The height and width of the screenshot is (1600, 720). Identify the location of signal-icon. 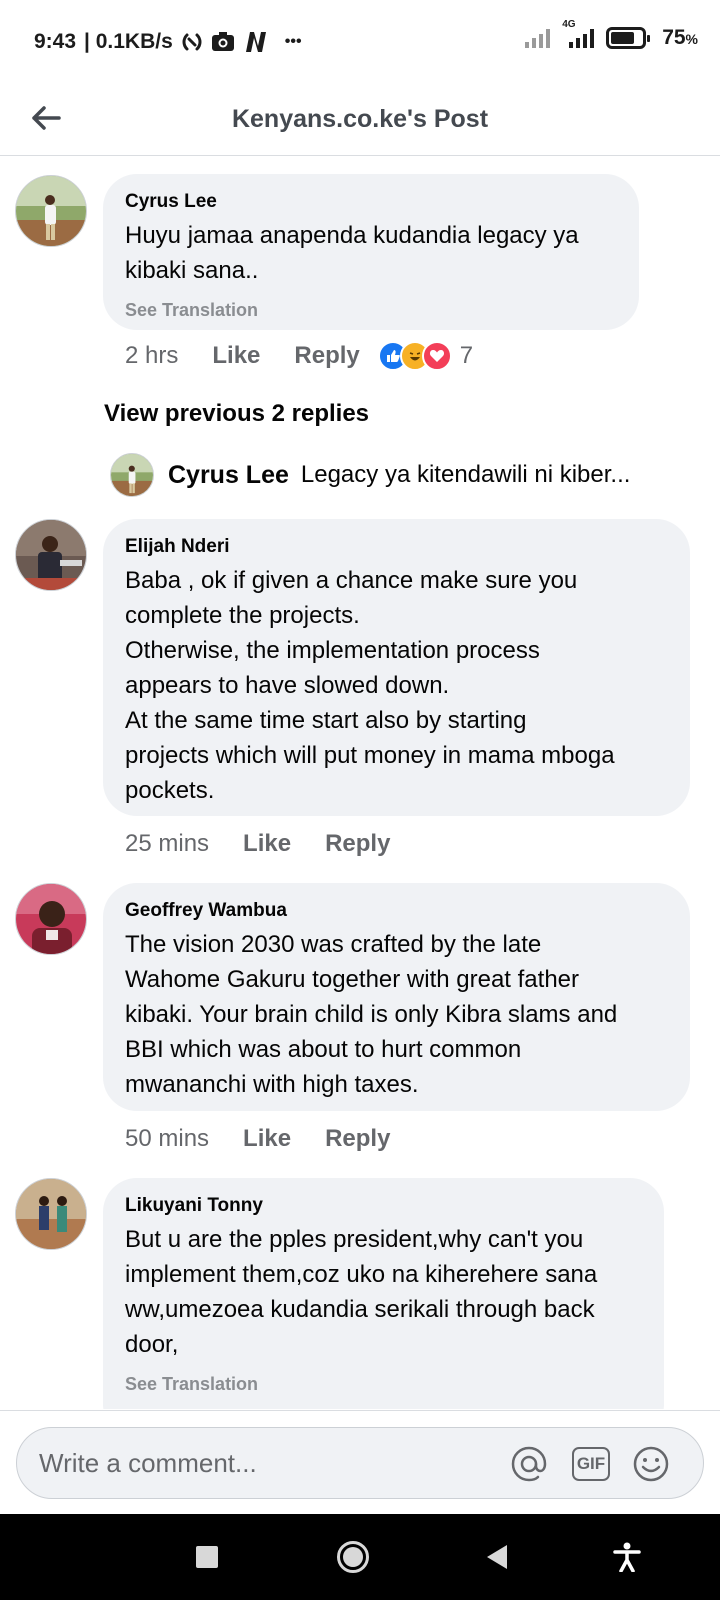
(538, 38).